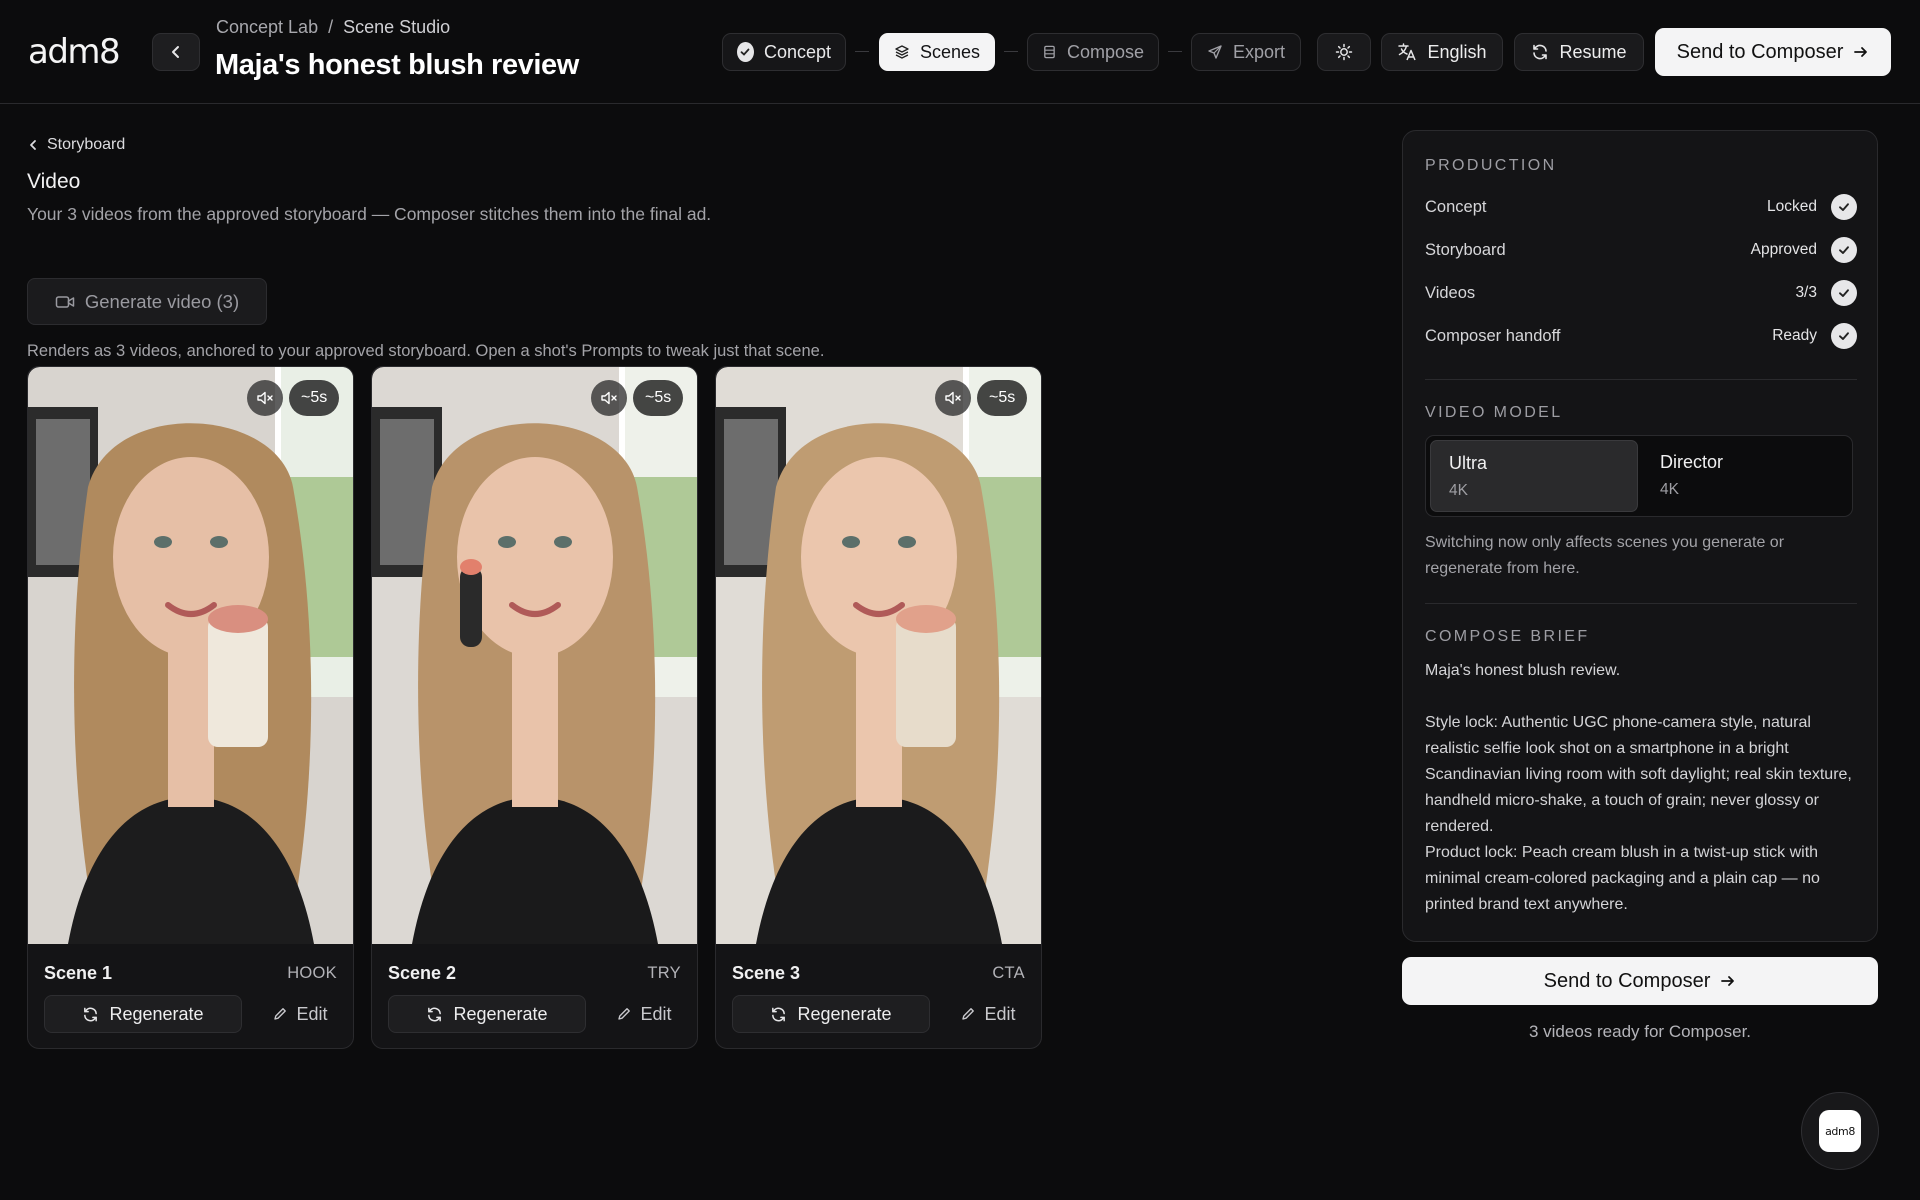 The image size is (1920, 1200). Describe the element at coordinates (1783, 249) in the screenshot. I see `production-status: Approved` at that location.